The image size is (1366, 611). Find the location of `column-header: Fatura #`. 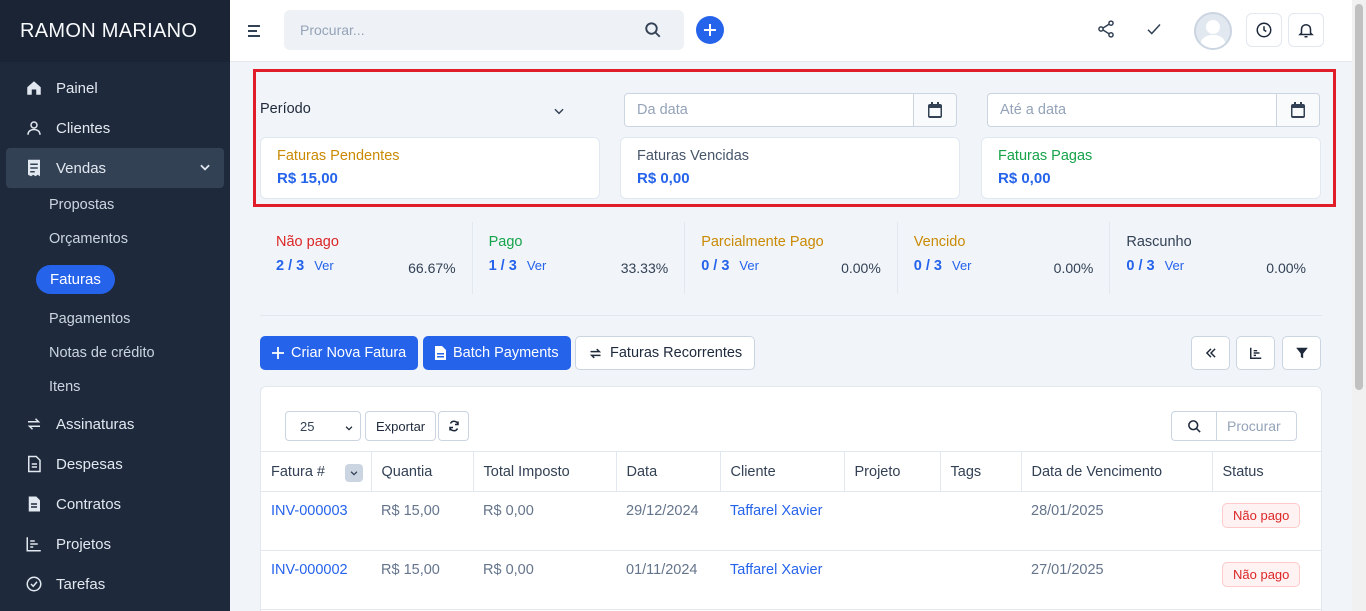

column-header: Fatura # is located at coordinates (316, 471).